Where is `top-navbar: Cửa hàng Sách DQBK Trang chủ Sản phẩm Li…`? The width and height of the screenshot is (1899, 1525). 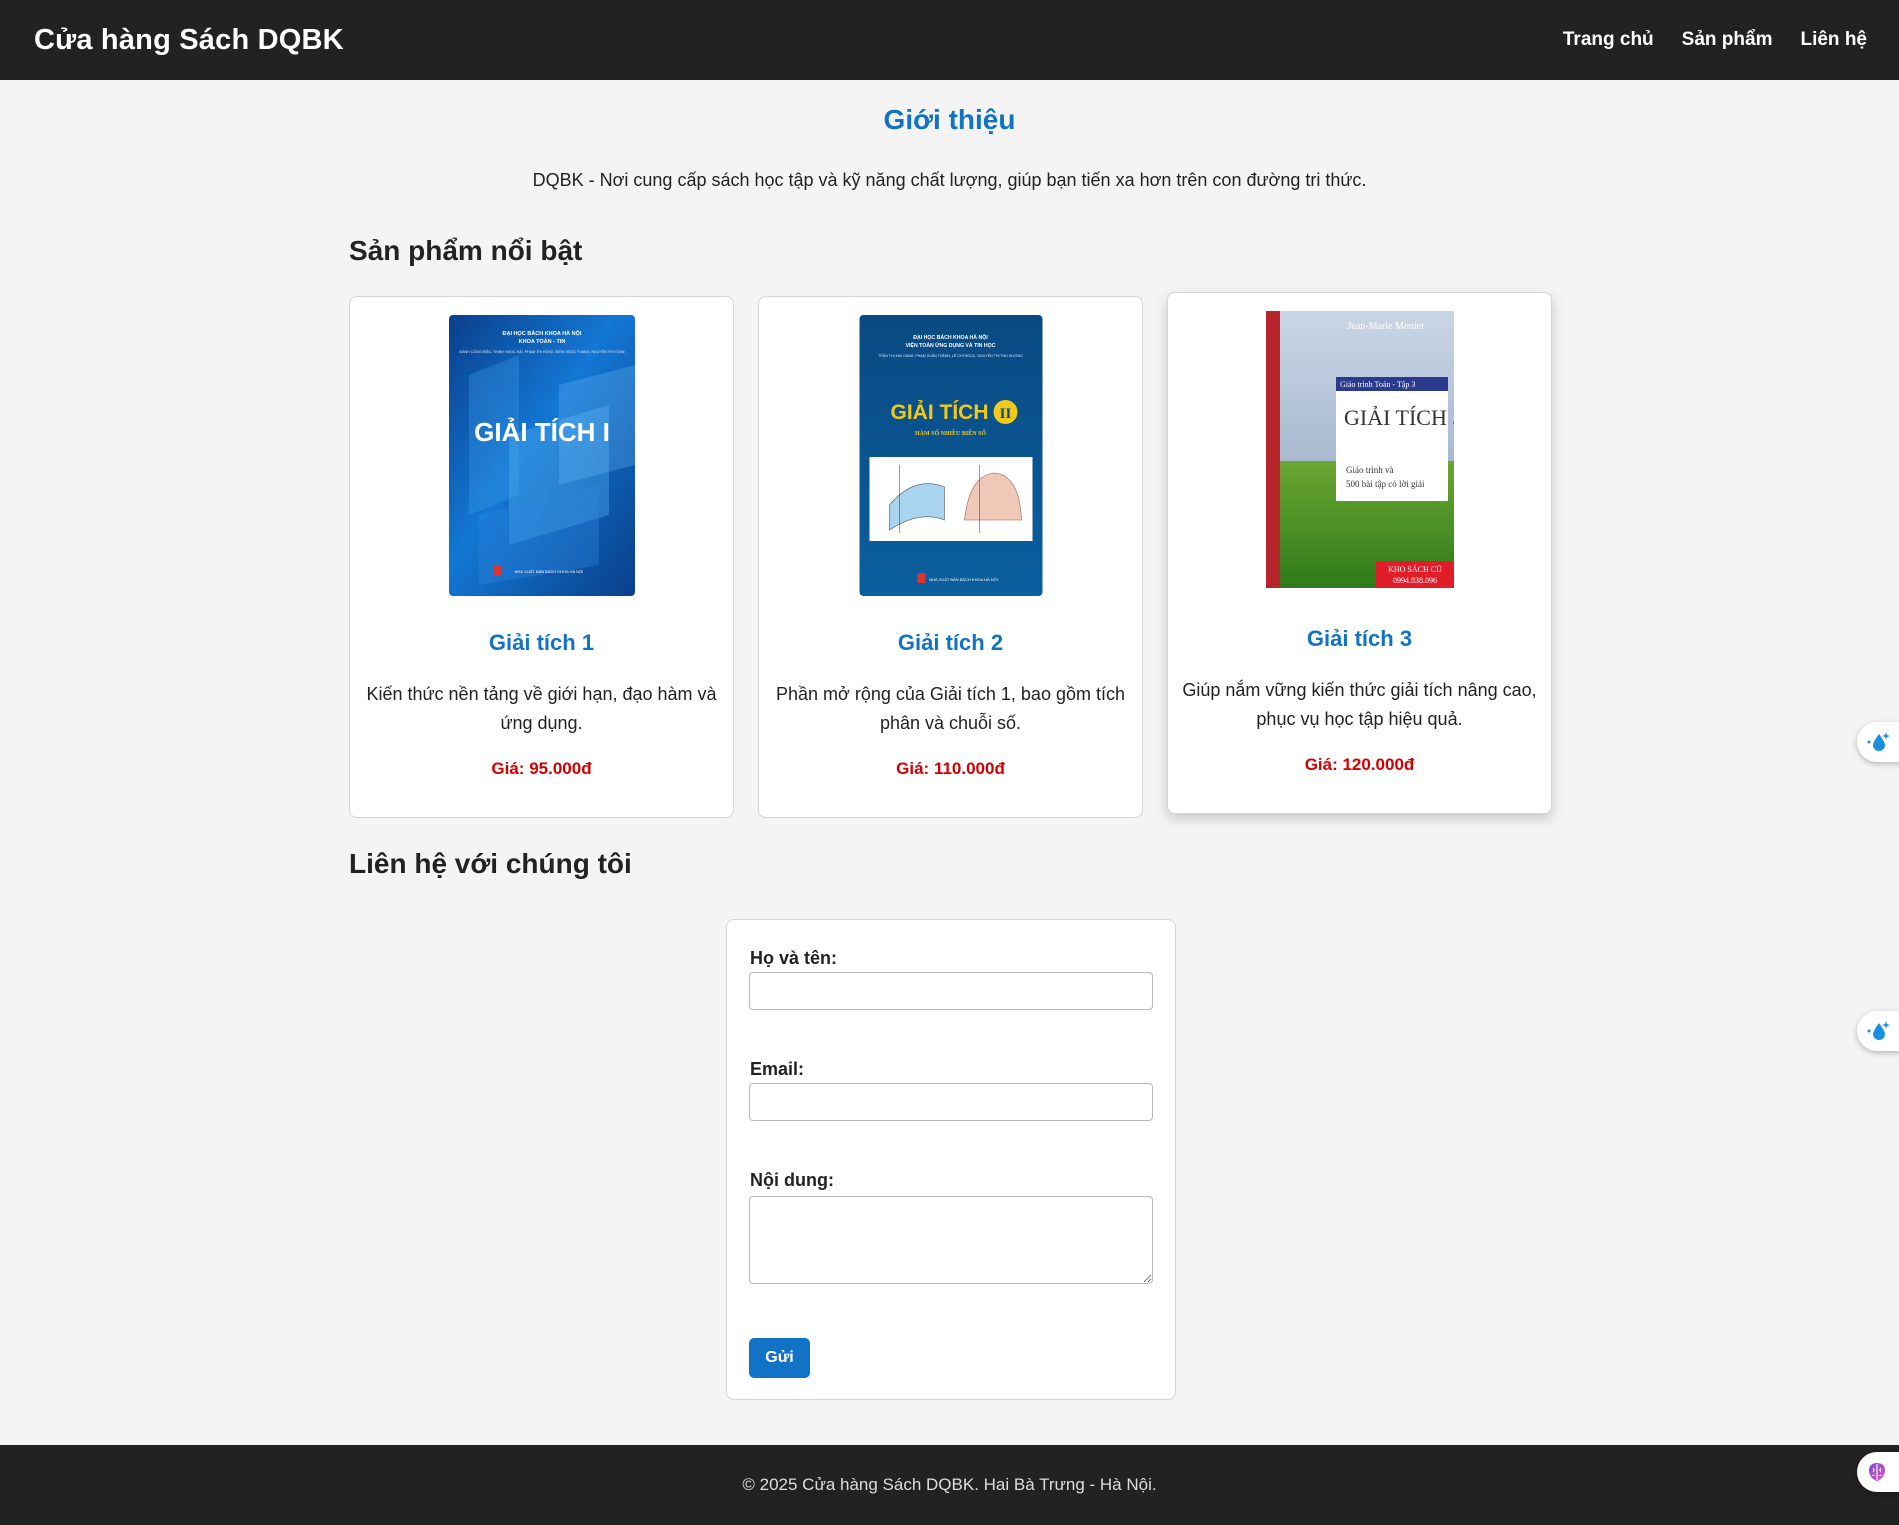
top-navbar: Cửa hàng Sách DQBK Trang chủ Sản phẩm Li… is located at coordinates (949, 40).